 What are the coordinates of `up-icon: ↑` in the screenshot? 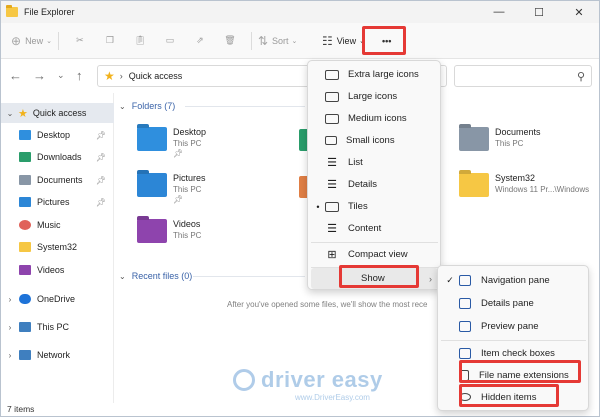 It's located at (79, 75).